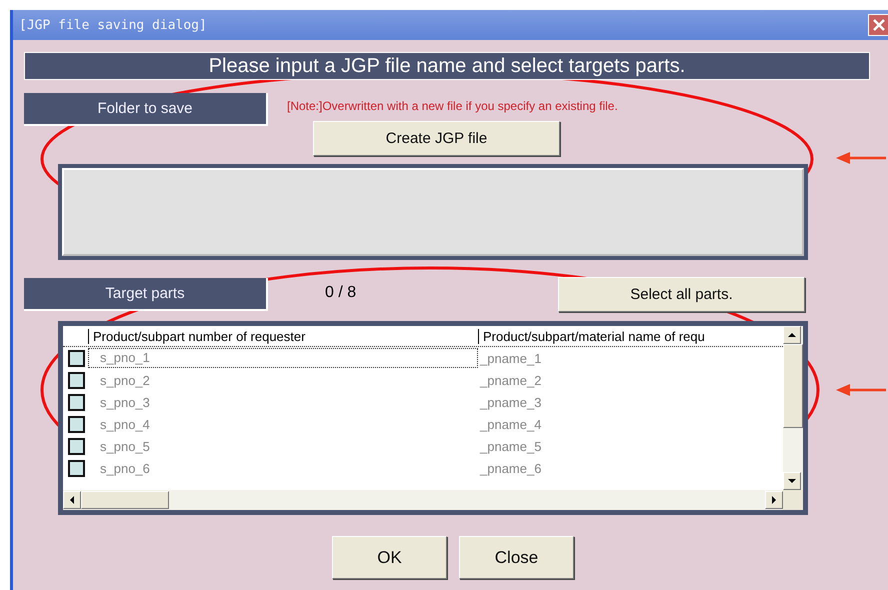  I want to click on table-cell-text: _pname_5, so click(510, 446).